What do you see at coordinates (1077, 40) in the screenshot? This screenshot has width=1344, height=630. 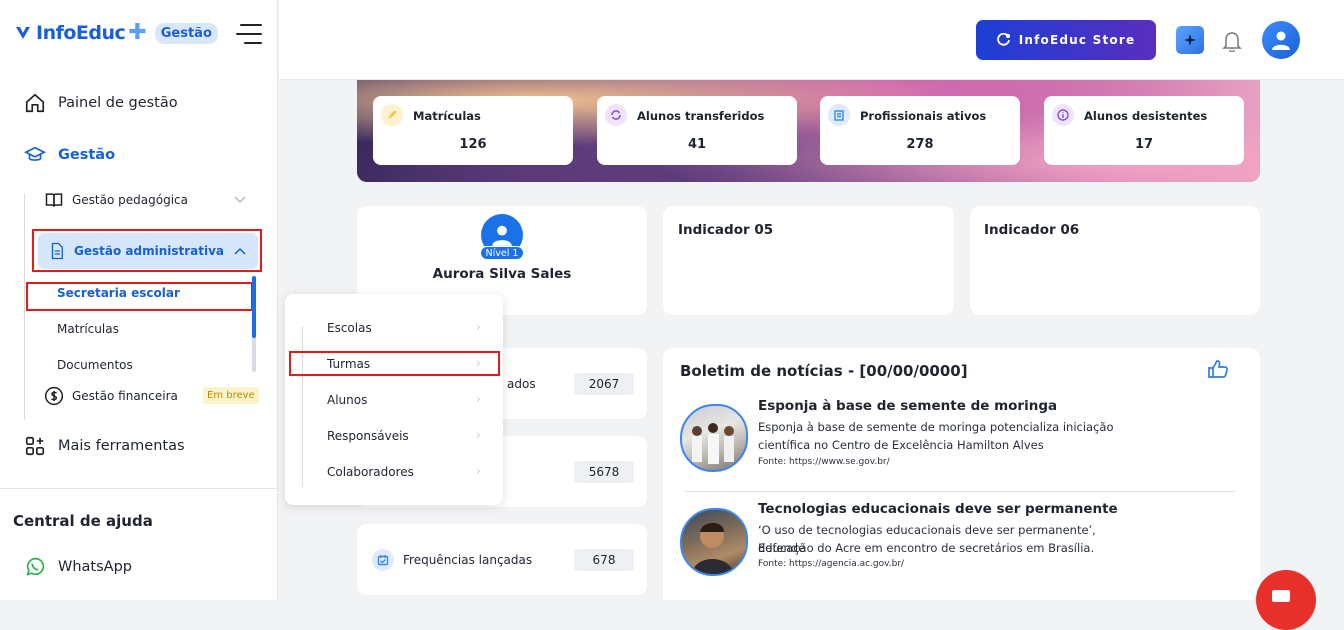 I see `store-label: InfoEduc Store` at bounding box center [1077, 40].